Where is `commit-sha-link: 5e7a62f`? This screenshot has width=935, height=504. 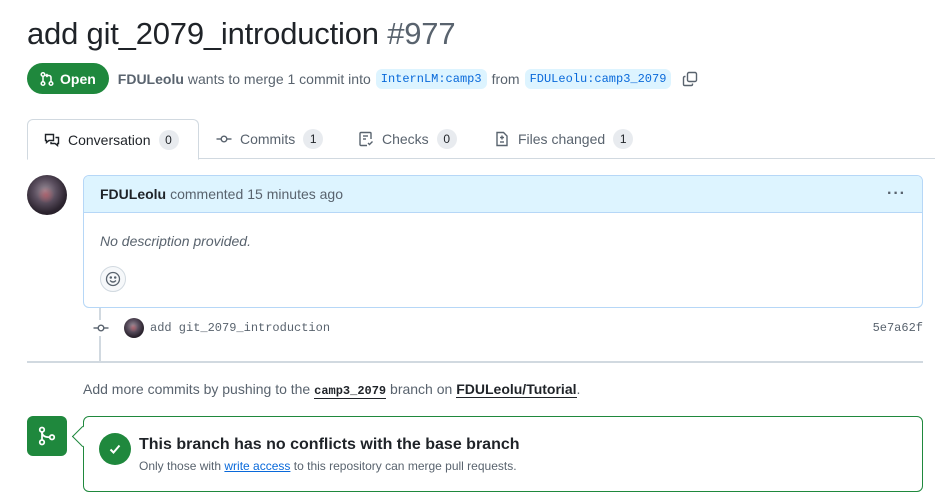 commit-sha-link: 5e7a62f is located at coordinates (898, 328).